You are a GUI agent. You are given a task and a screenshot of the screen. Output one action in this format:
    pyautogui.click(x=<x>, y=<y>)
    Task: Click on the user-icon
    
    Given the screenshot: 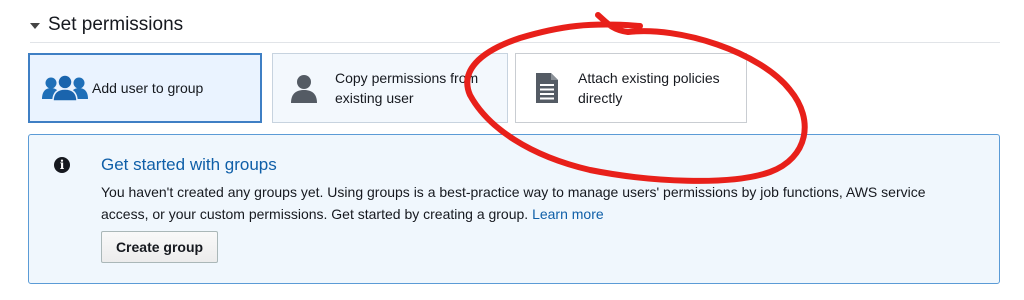 What is the action you would take?
    pyautogui.click(x=304, y=88)
    